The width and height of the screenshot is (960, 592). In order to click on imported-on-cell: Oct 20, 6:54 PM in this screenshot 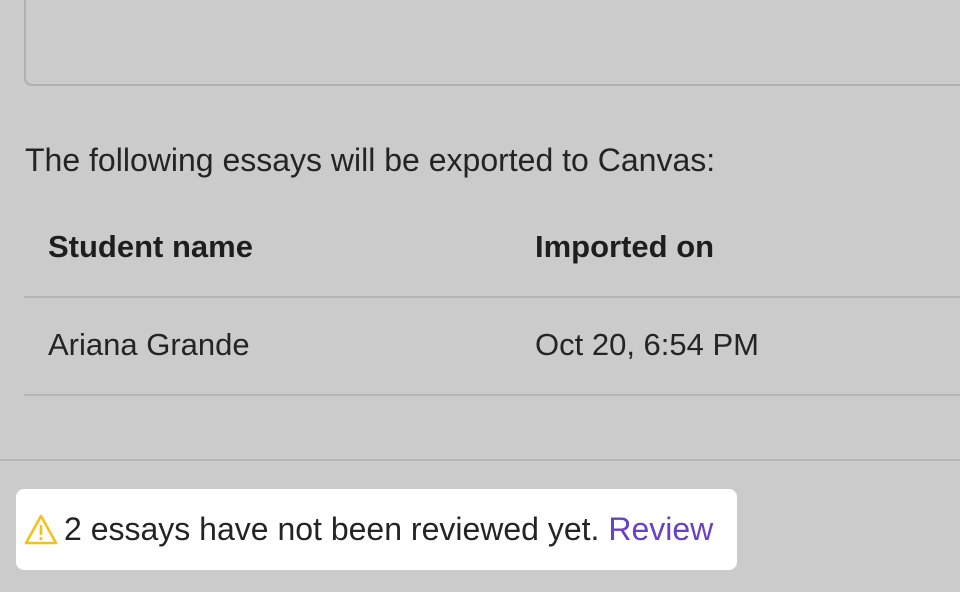, I will do `click(647, 344)`.